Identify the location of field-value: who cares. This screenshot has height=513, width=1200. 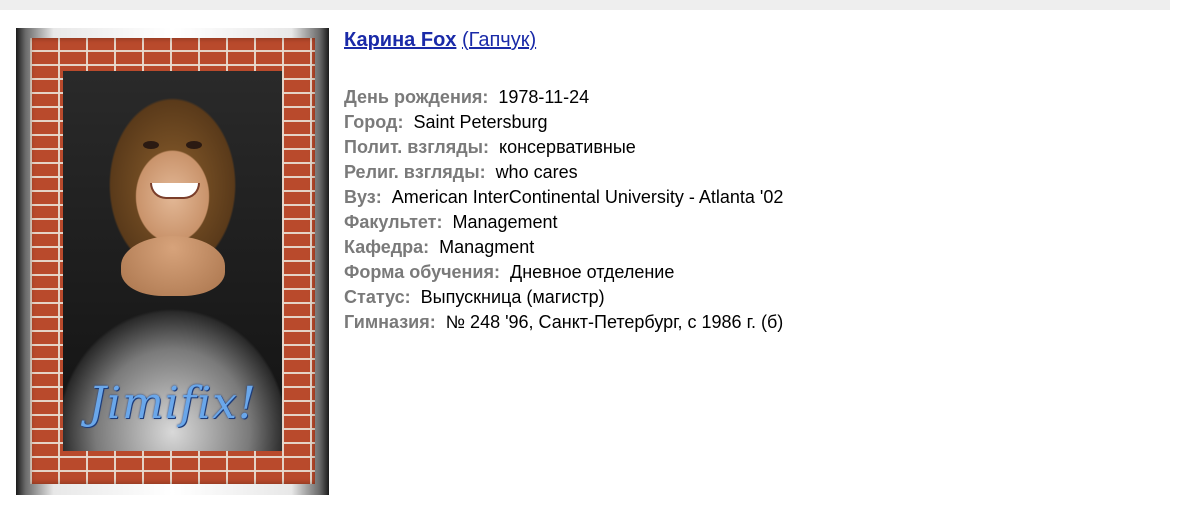
(536, 172).